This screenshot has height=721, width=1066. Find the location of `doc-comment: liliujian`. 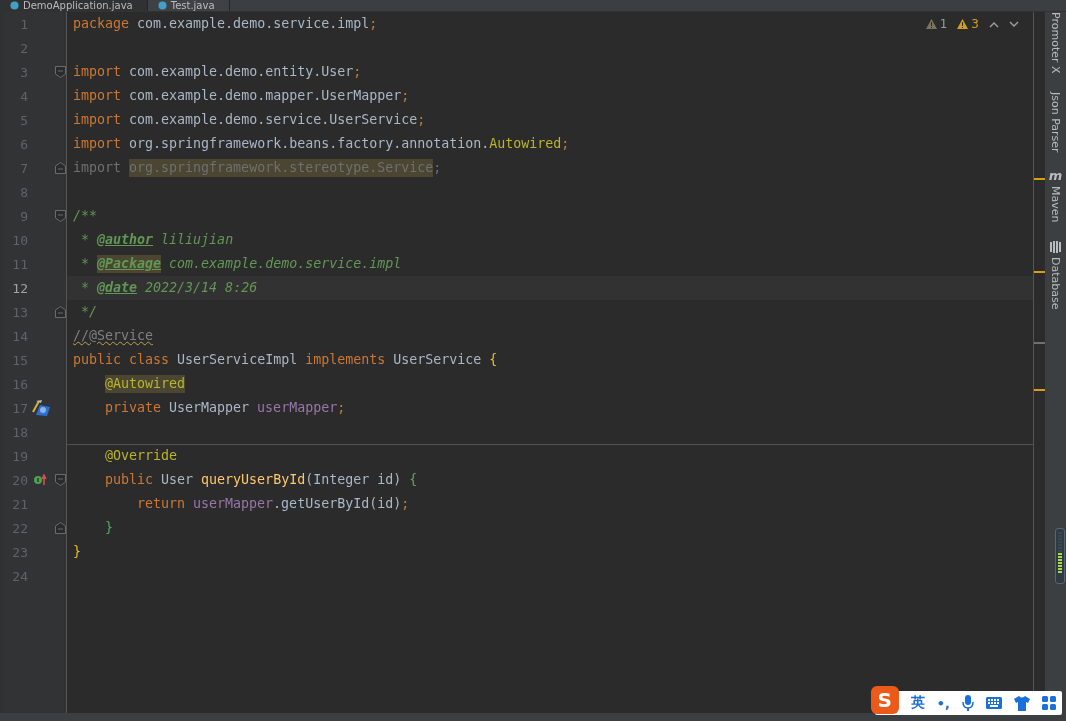

doc-comment: liliujian is located at coordinates (197, 240).